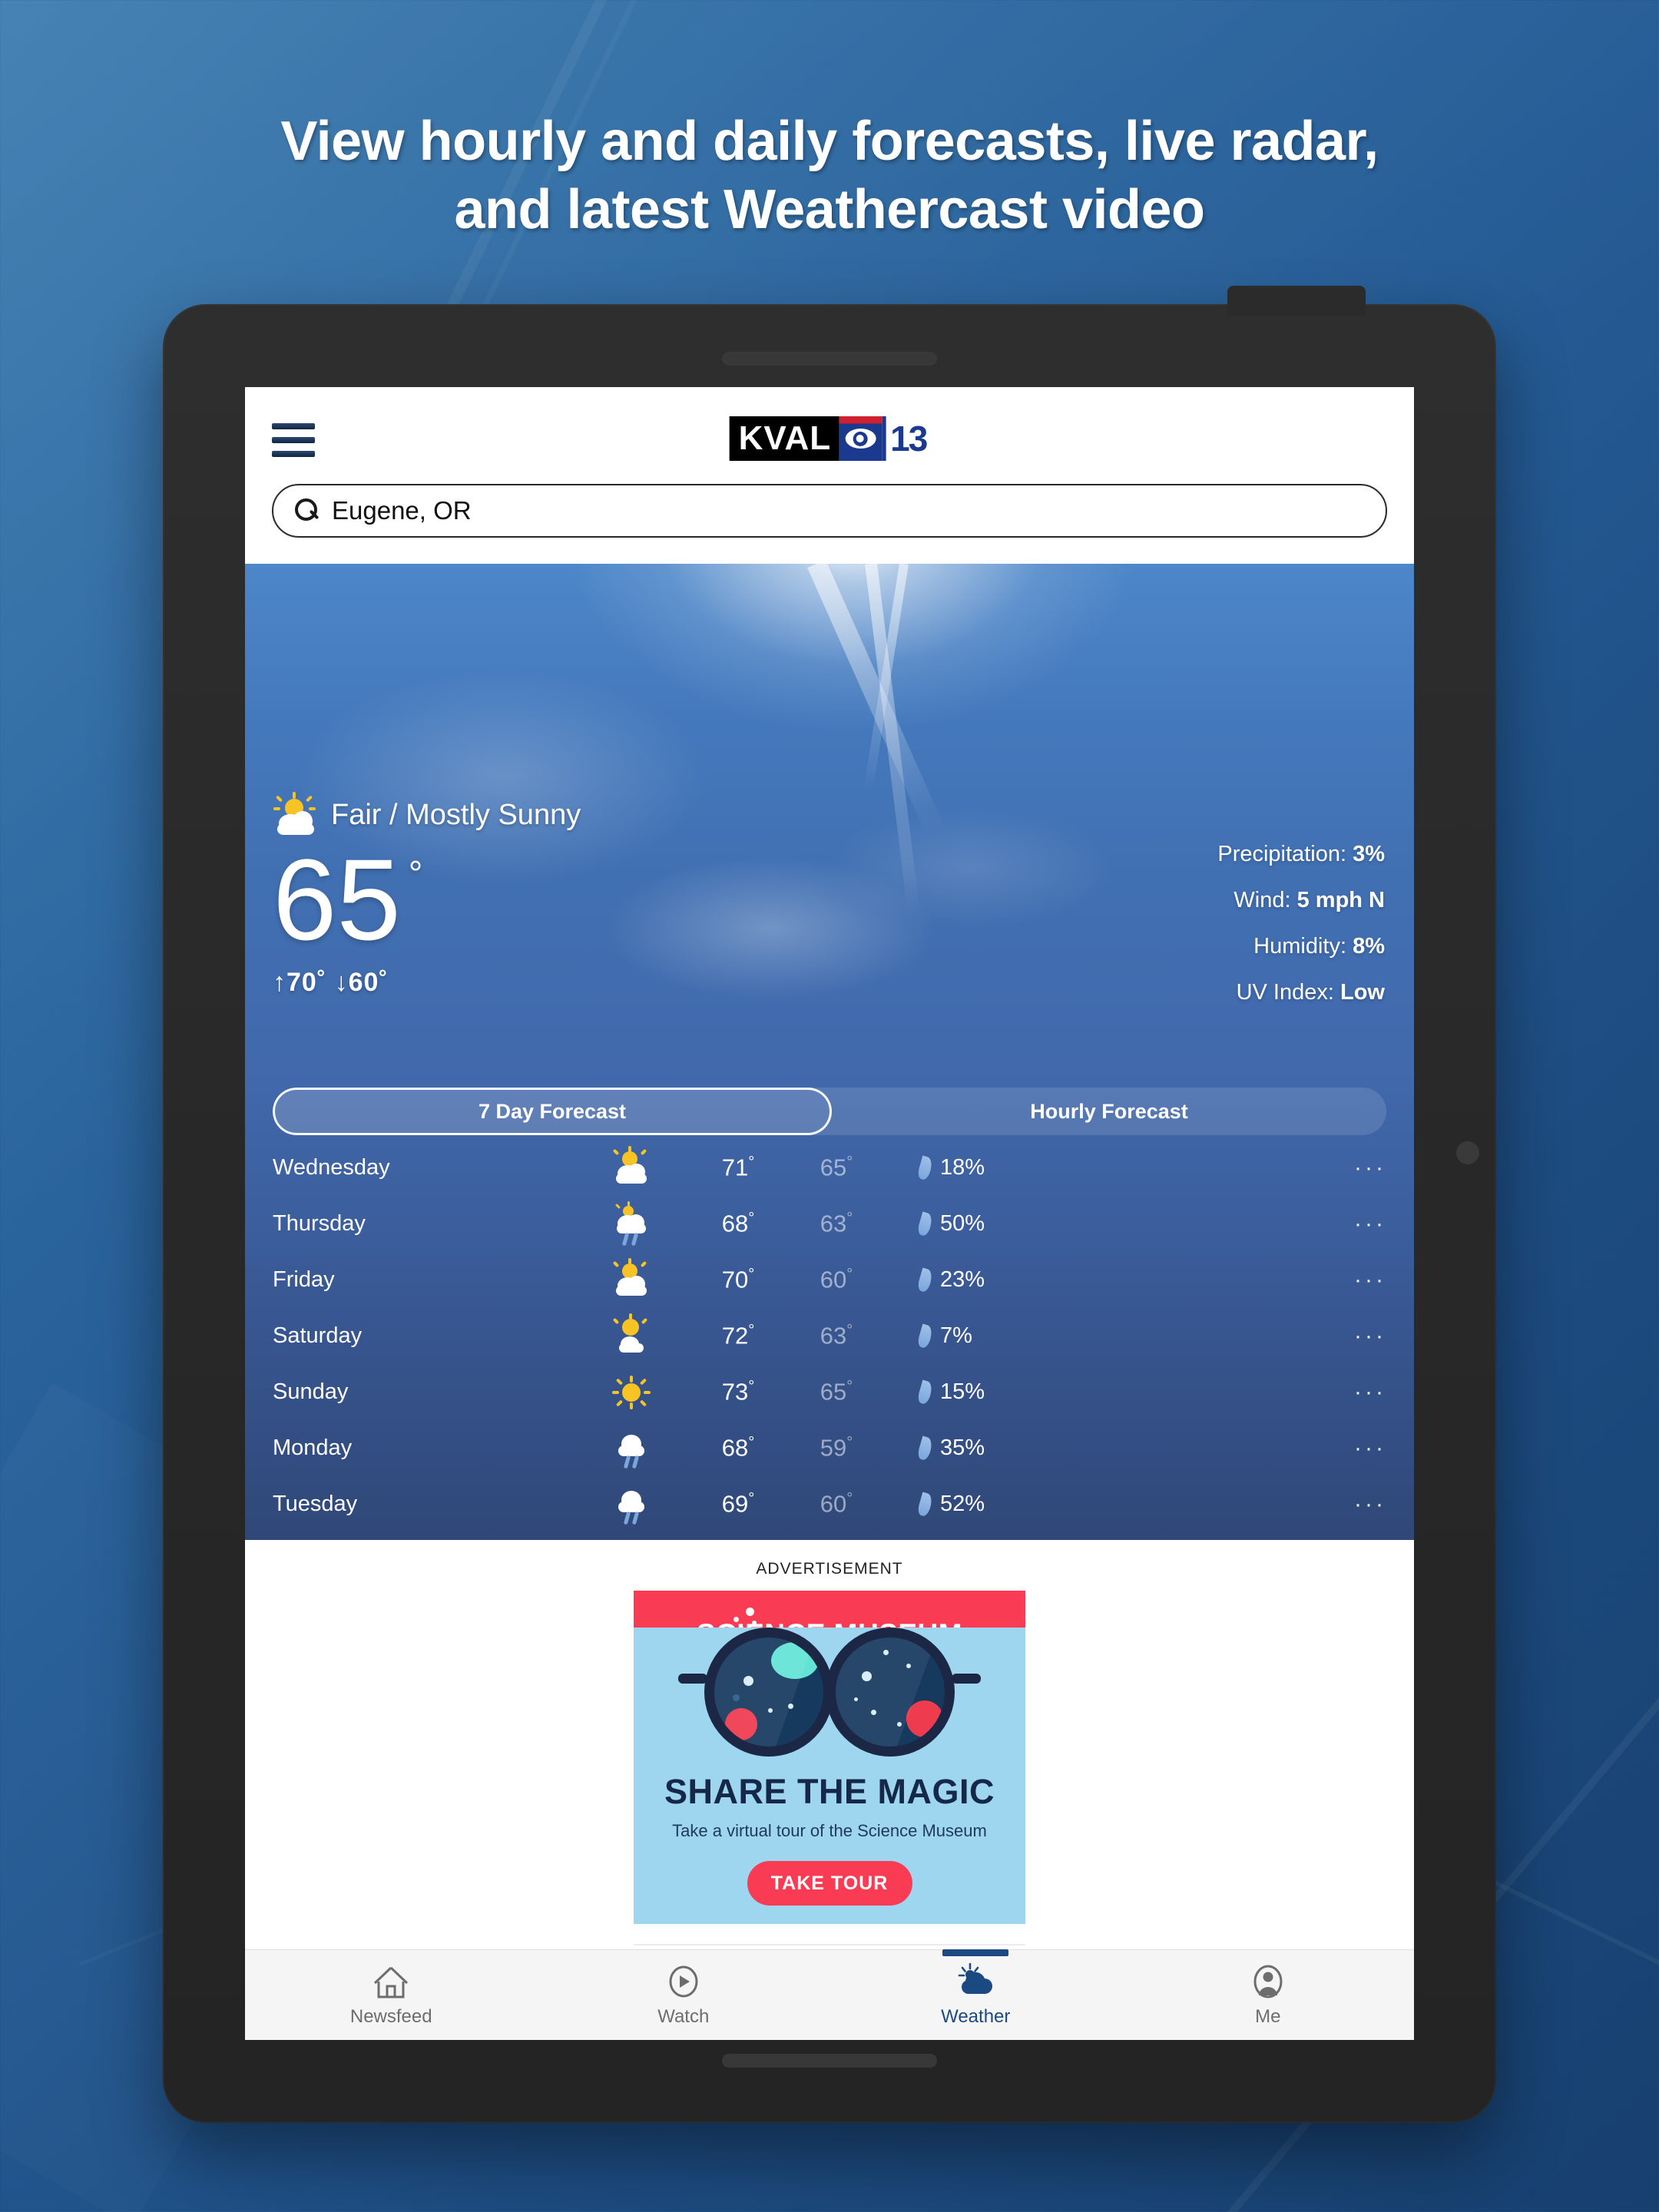  What do you see at coordinates (391, 1996) in the screenshot?
I see `nav-item-newsfeed: Newsfeed` at bounding box center [391, 1996].